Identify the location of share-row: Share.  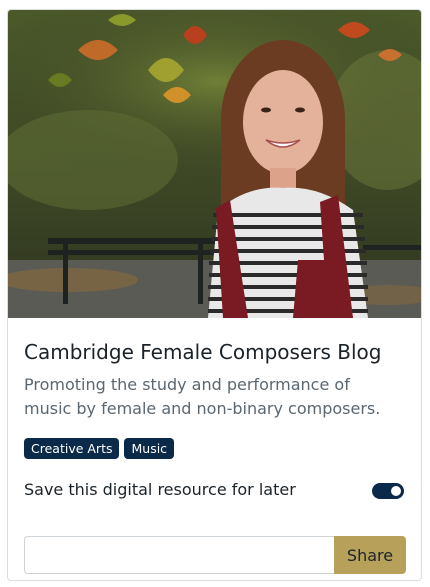
(215, 555).